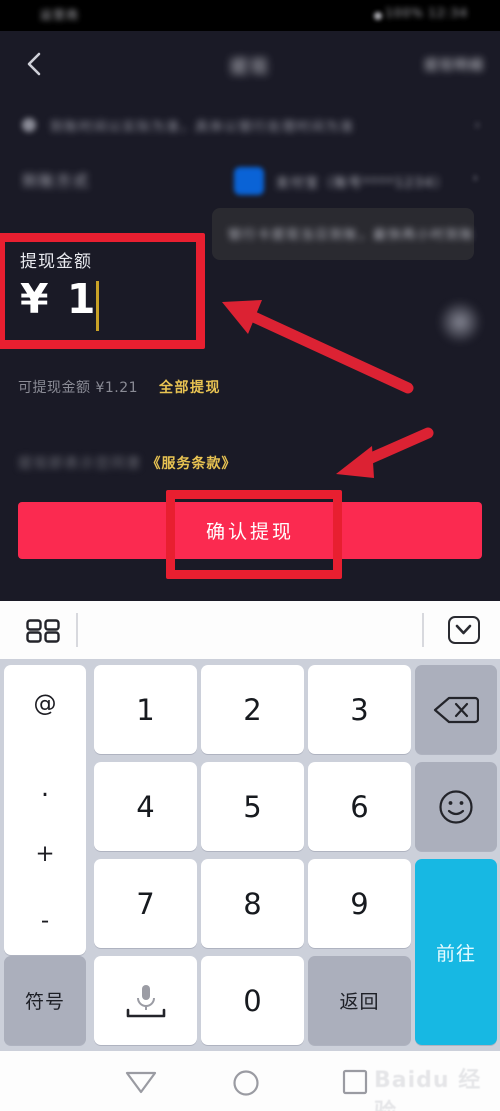 The width and height of the screenshot is (500, 1111). I want to click on annotation-arrow-upper, so click(318, 347).